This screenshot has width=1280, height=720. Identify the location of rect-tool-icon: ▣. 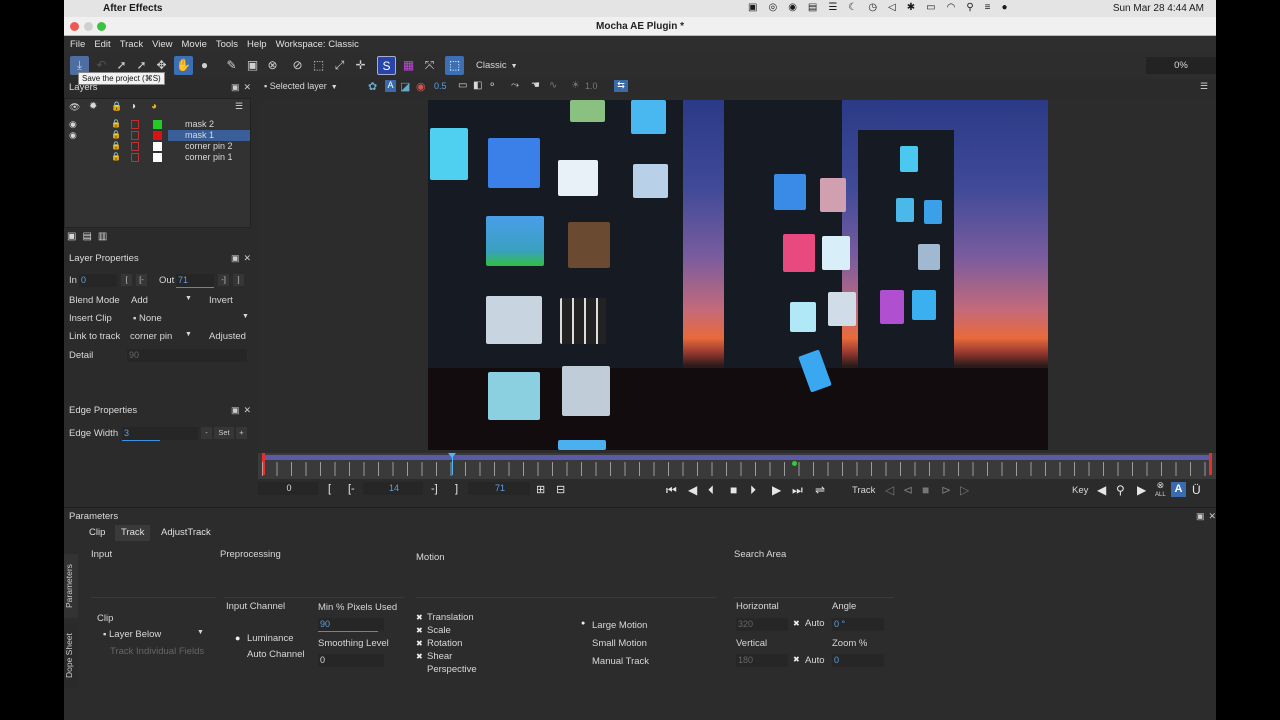
(252, 65).